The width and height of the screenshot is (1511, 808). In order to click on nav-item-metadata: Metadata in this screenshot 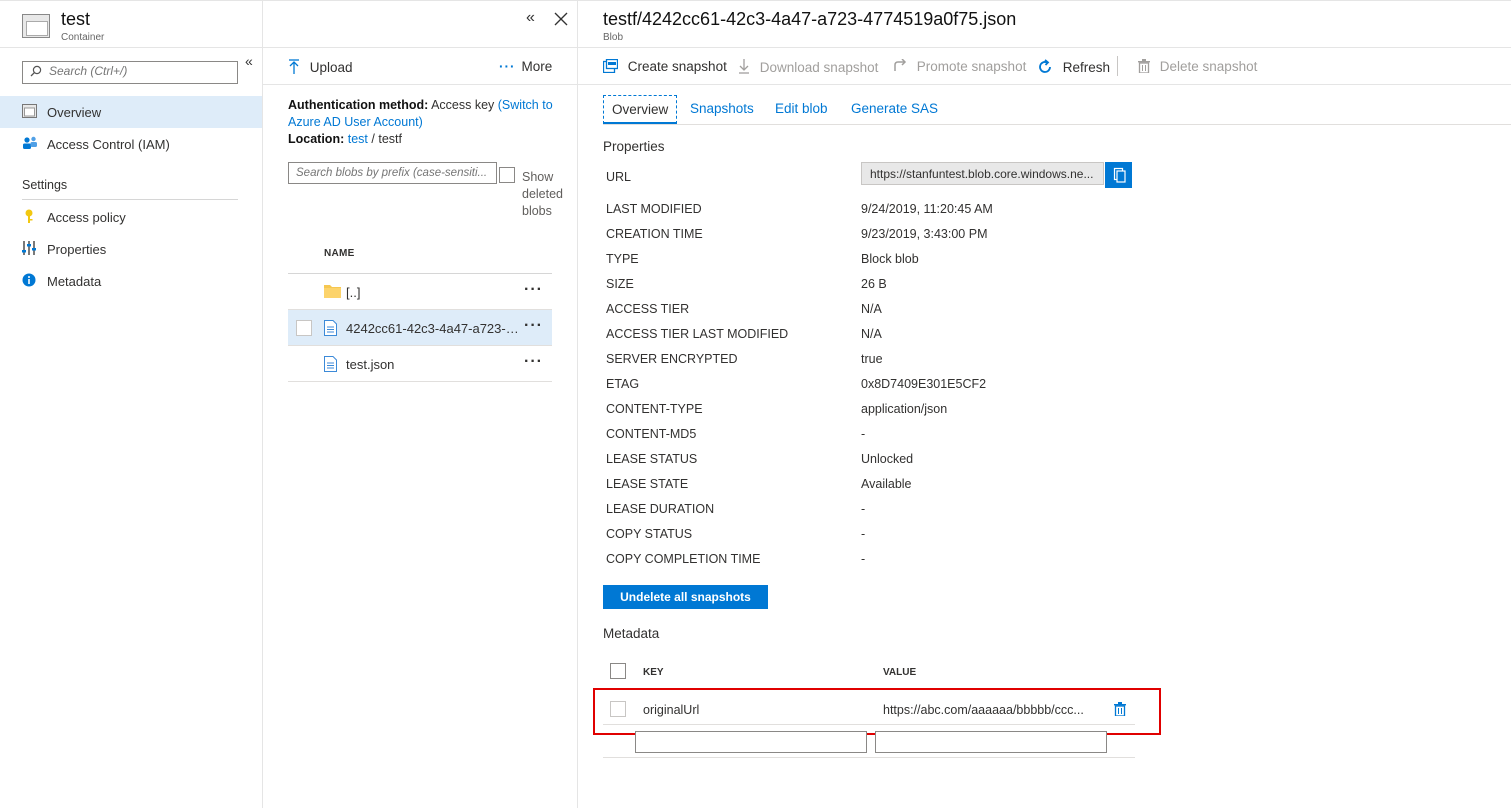, I will do `click(131, 281)`.